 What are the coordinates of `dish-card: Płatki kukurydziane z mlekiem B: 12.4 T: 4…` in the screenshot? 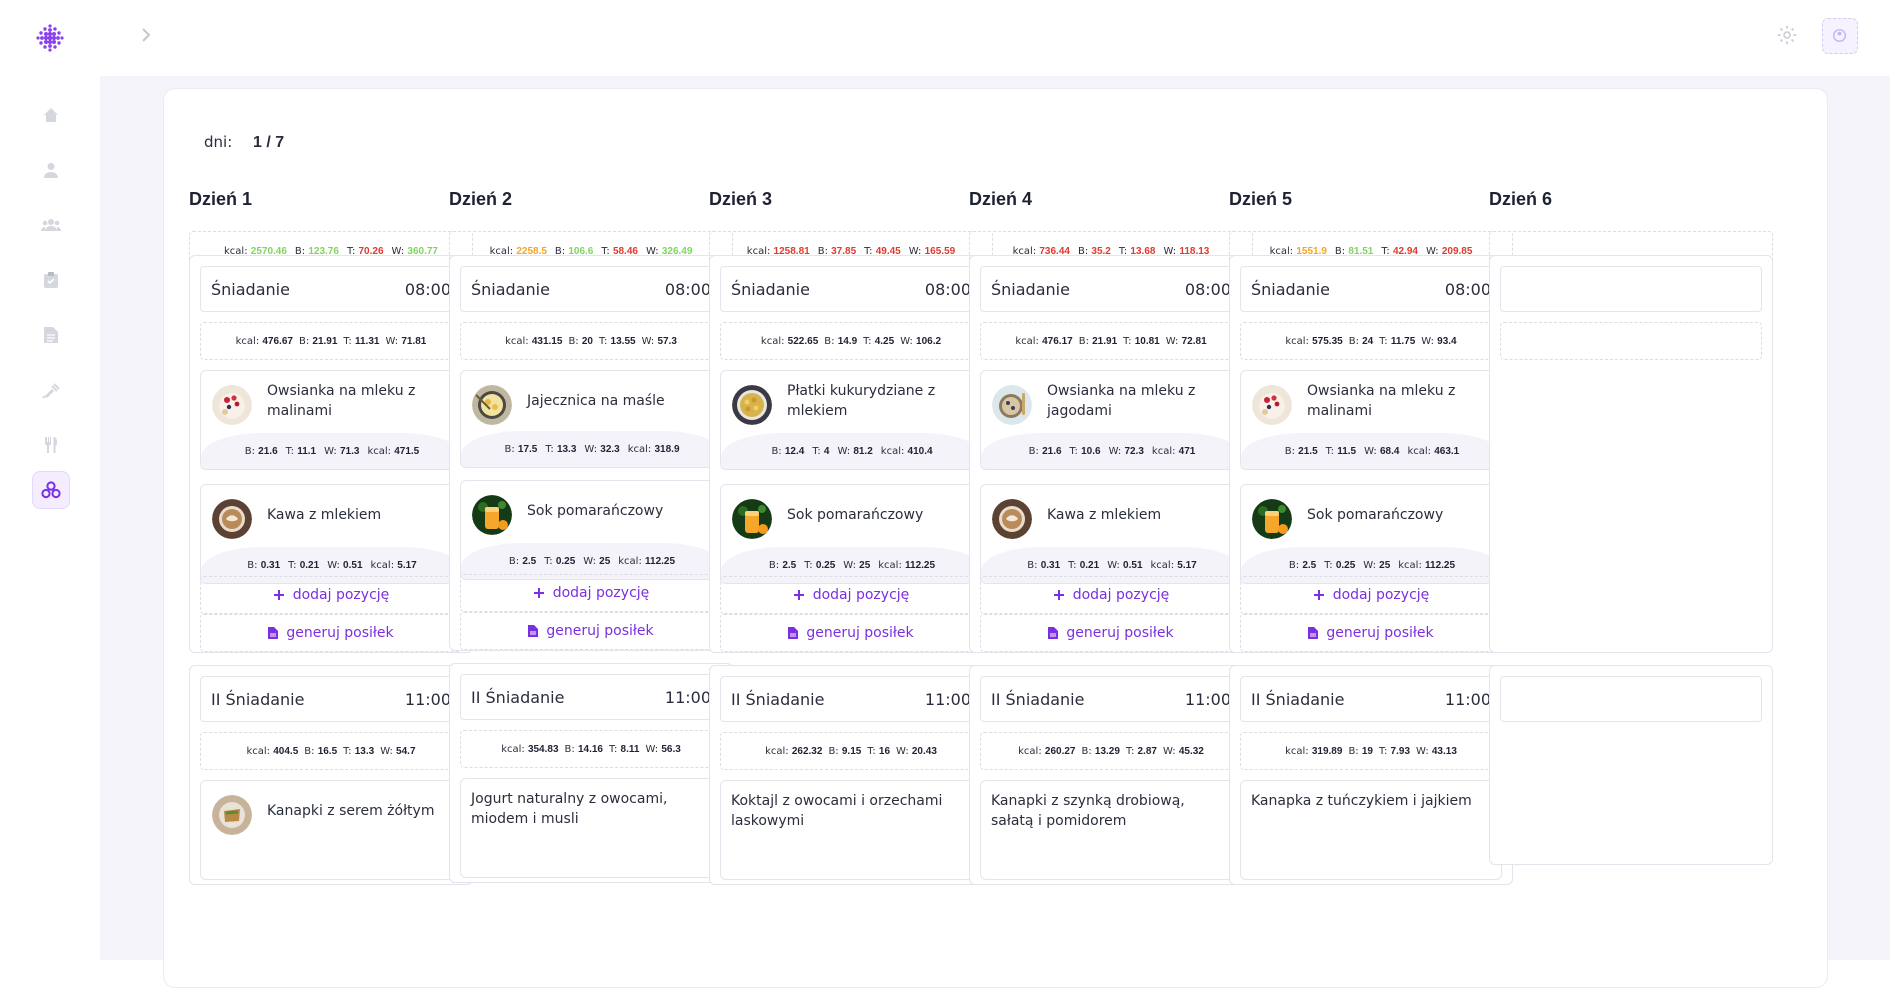 It's located at (851, 420).